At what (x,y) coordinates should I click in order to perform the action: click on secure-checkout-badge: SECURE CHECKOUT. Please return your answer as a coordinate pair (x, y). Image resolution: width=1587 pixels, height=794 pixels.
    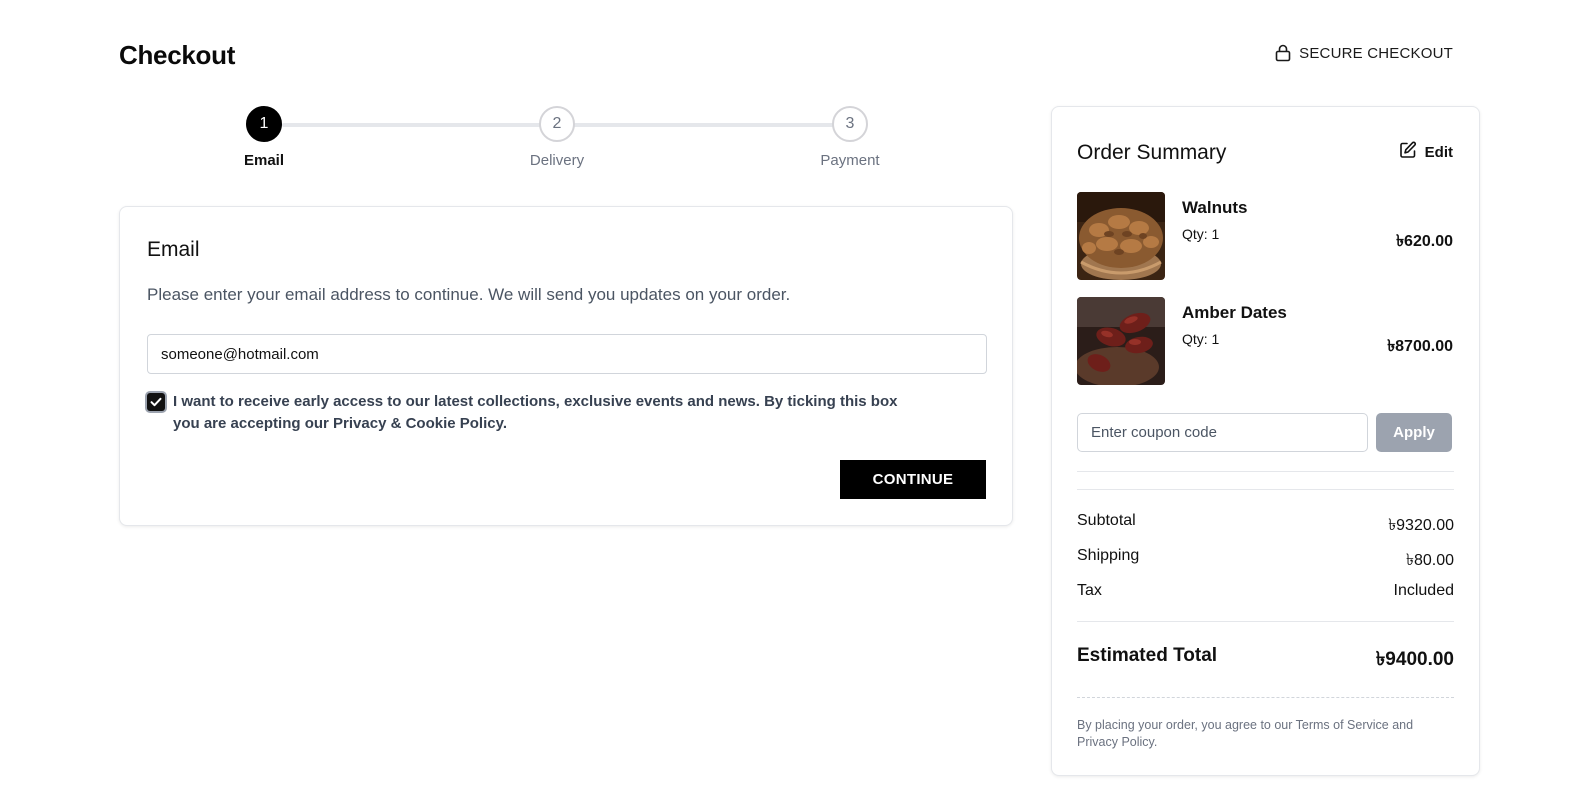
    Looking at the image, I should click on (1364, 53).